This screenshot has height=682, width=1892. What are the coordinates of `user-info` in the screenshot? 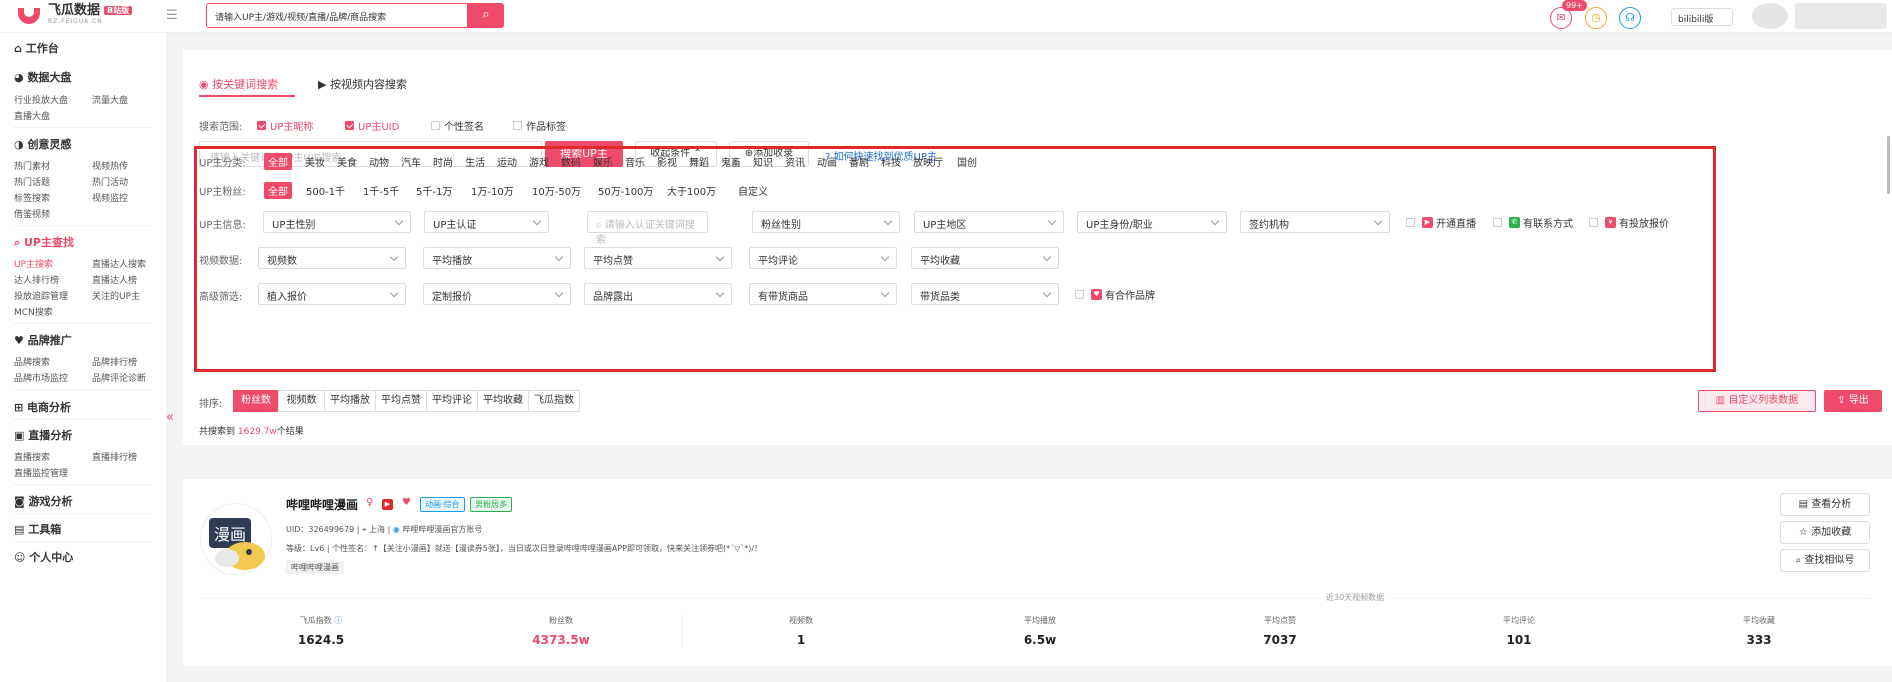 It's located at (1841, 16).